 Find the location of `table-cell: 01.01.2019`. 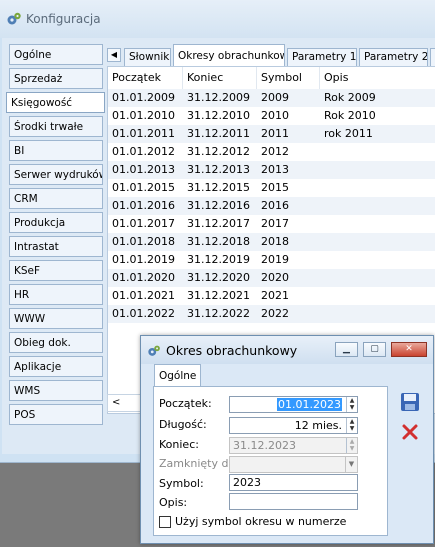

table-cell: 01.01.2019 is located at coordinates (143, 259).